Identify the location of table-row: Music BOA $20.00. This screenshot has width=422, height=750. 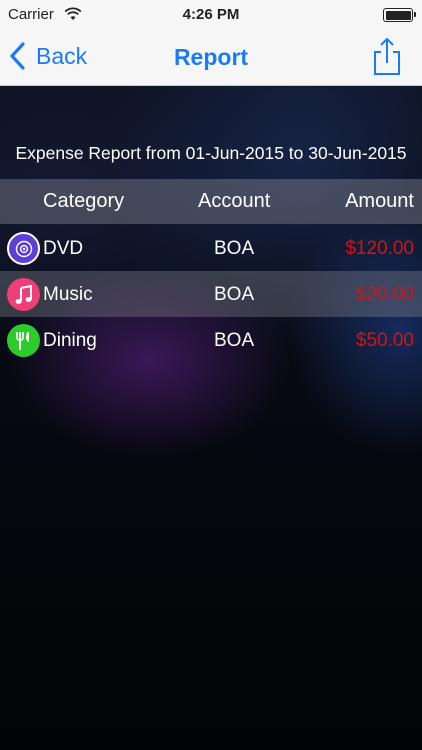
(211, 294).